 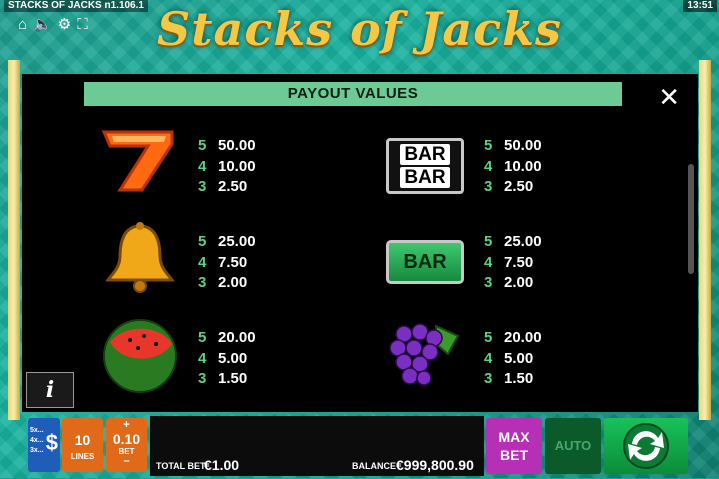 I want to click on single-bar-symbol-icon: BAR, so click(x=425, y=262).